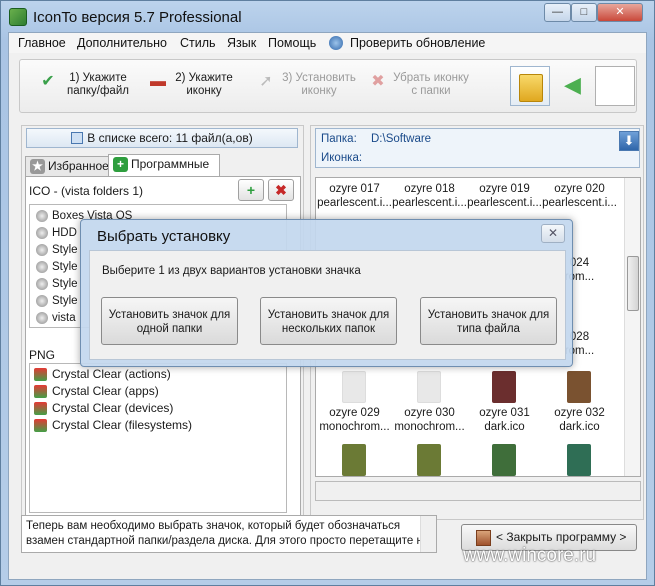 The height and width of the screenshot is (586, 655). What do you see at coordinates (633, 283) in the screenshot?
I see `scrollbar-thumb` at bounding box center [633, 283].